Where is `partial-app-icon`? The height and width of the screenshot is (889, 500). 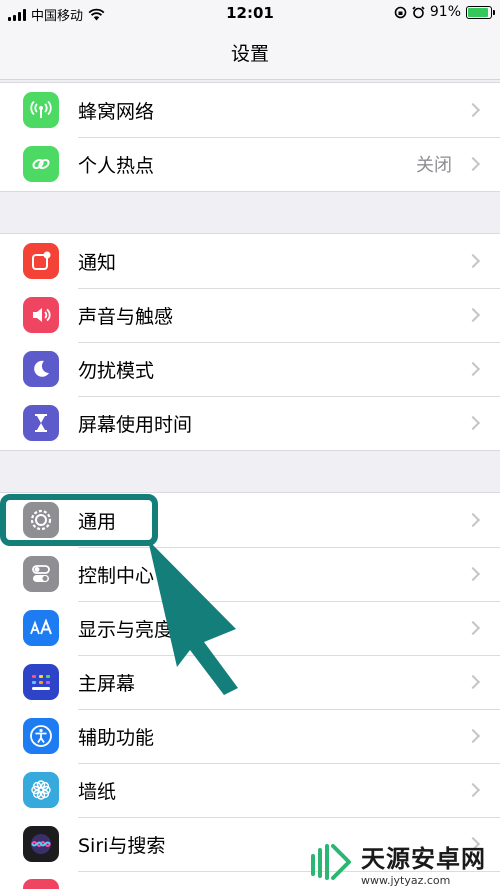 partial-app-icon is located at coordinates (41, 884).